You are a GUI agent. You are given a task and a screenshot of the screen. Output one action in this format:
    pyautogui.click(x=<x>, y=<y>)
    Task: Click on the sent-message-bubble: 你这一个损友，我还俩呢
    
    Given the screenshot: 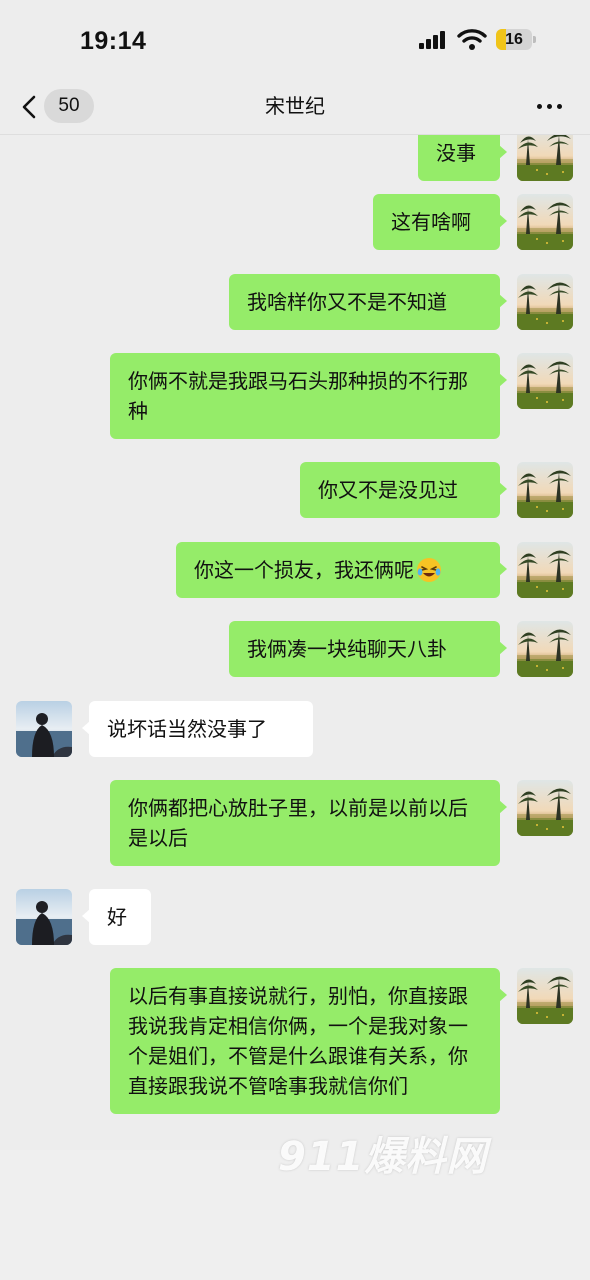 What is the action you would take?
    pyautogui.click(x=341, y=570)
    